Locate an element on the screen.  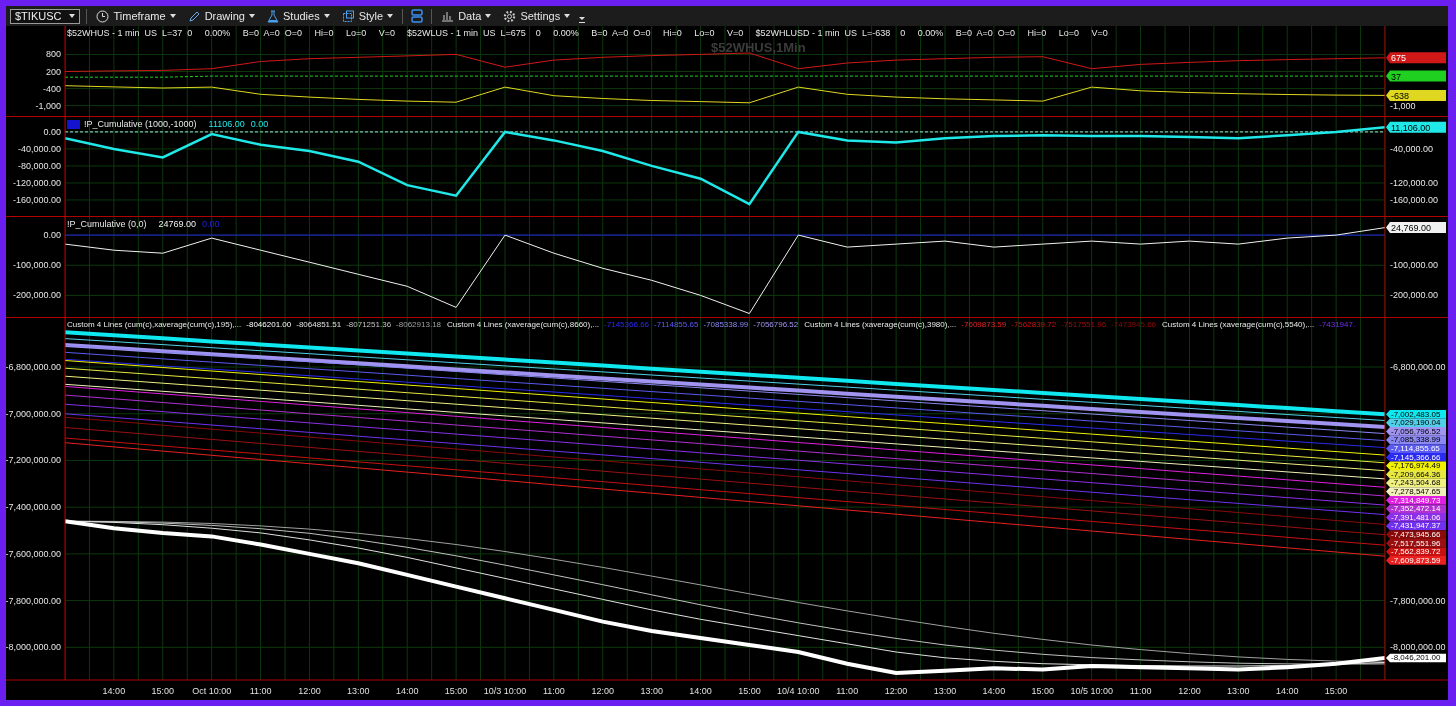
study-legend: !P_Cumulative (1000,-1000) is located at coordinates (146, 124).